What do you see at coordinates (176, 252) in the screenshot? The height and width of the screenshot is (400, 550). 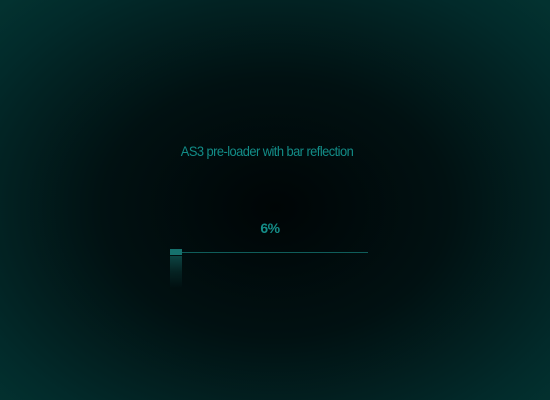 I see `progress-bar-fill` at bounding box center [176, 252].